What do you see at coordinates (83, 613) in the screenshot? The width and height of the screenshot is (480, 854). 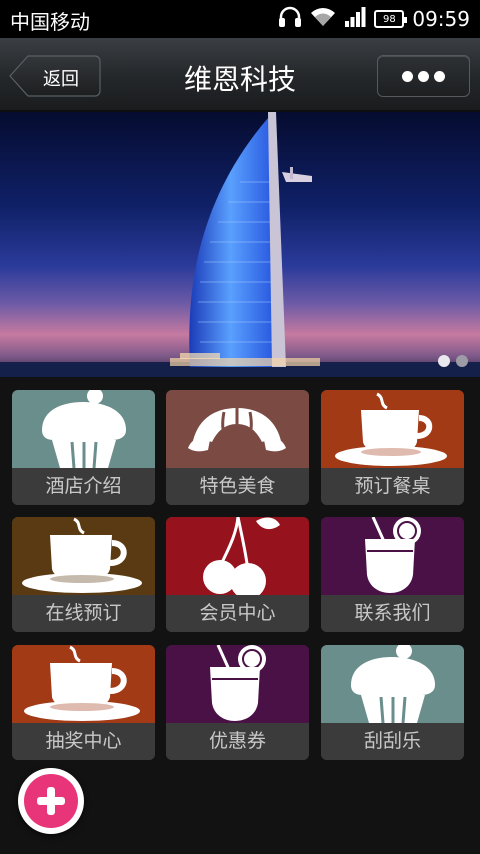 I see `menu-tile-label: 在线预订` at bounding box center [83, 613].